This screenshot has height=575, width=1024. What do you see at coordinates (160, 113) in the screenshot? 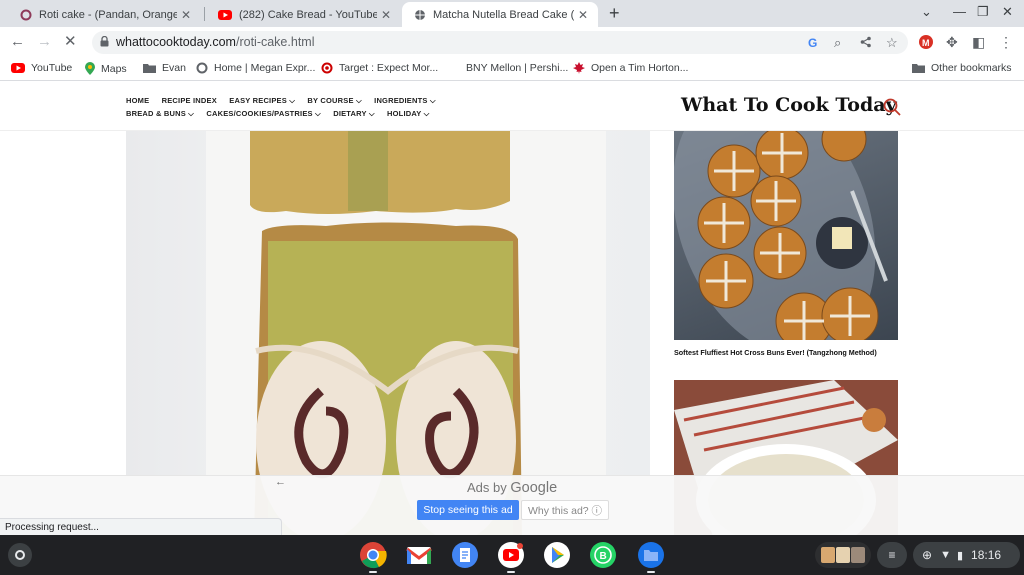
I see `menu-bread-buns: BREAD & BUNS ⌵` at bounding box center [160, 113].